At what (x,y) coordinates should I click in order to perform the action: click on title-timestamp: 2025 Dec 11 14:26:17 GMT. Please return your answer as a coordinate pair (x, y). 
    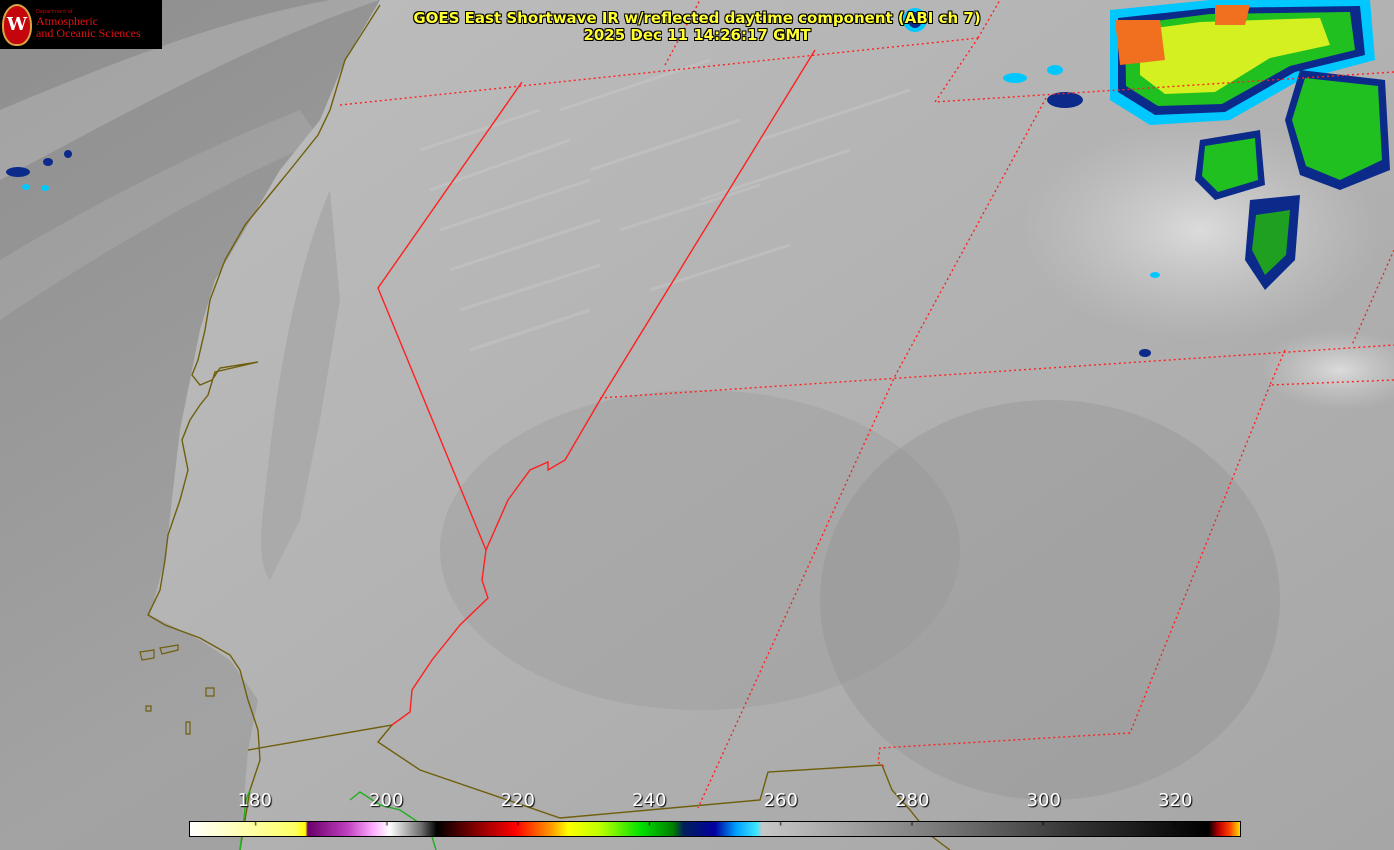
    Looking at the image, I should click on (697, 35).